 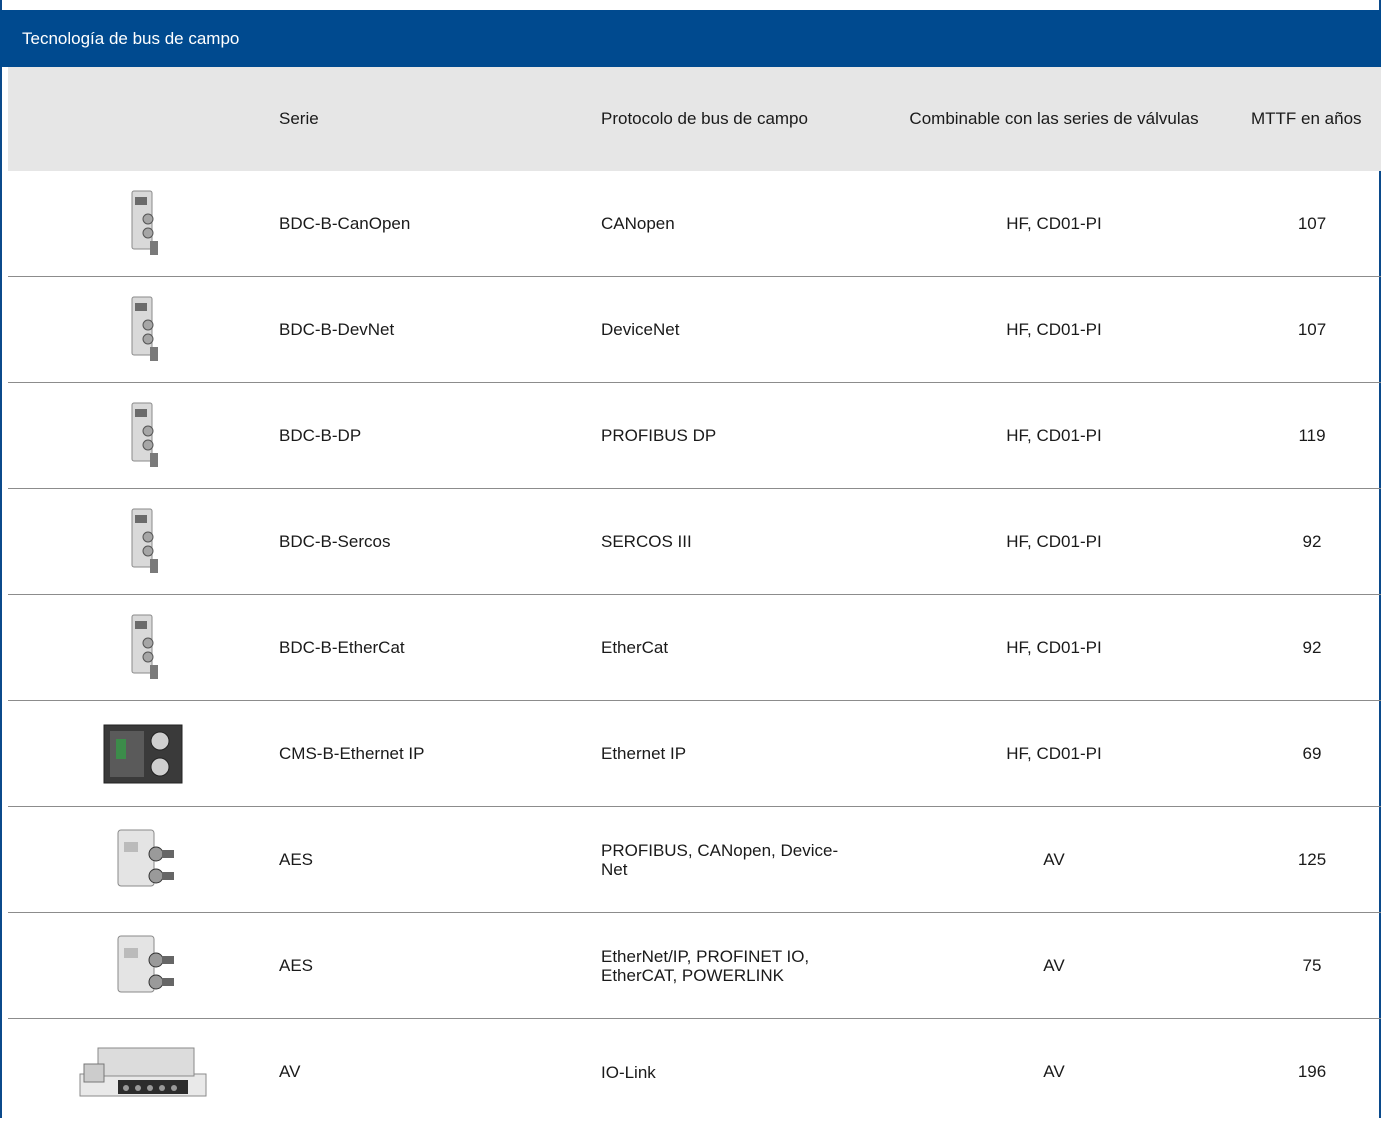 I want to click on cell-protocol: SERCOS III, so click(x=646, y=541).